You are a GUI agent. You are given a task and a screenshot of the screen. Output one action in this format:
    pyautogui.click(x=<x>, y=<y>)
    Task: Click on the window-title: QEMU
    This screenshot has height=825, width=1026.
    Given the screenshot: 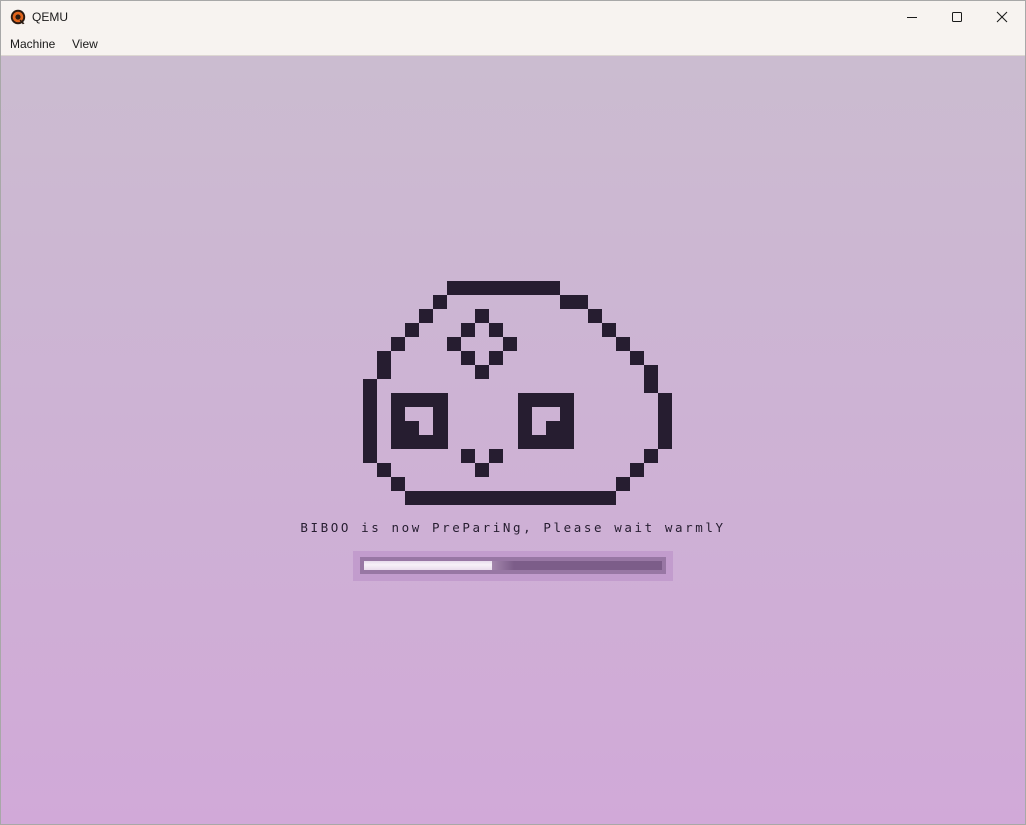 What is the action you would take?
    pyautogui.click(x=50, y=17)
    